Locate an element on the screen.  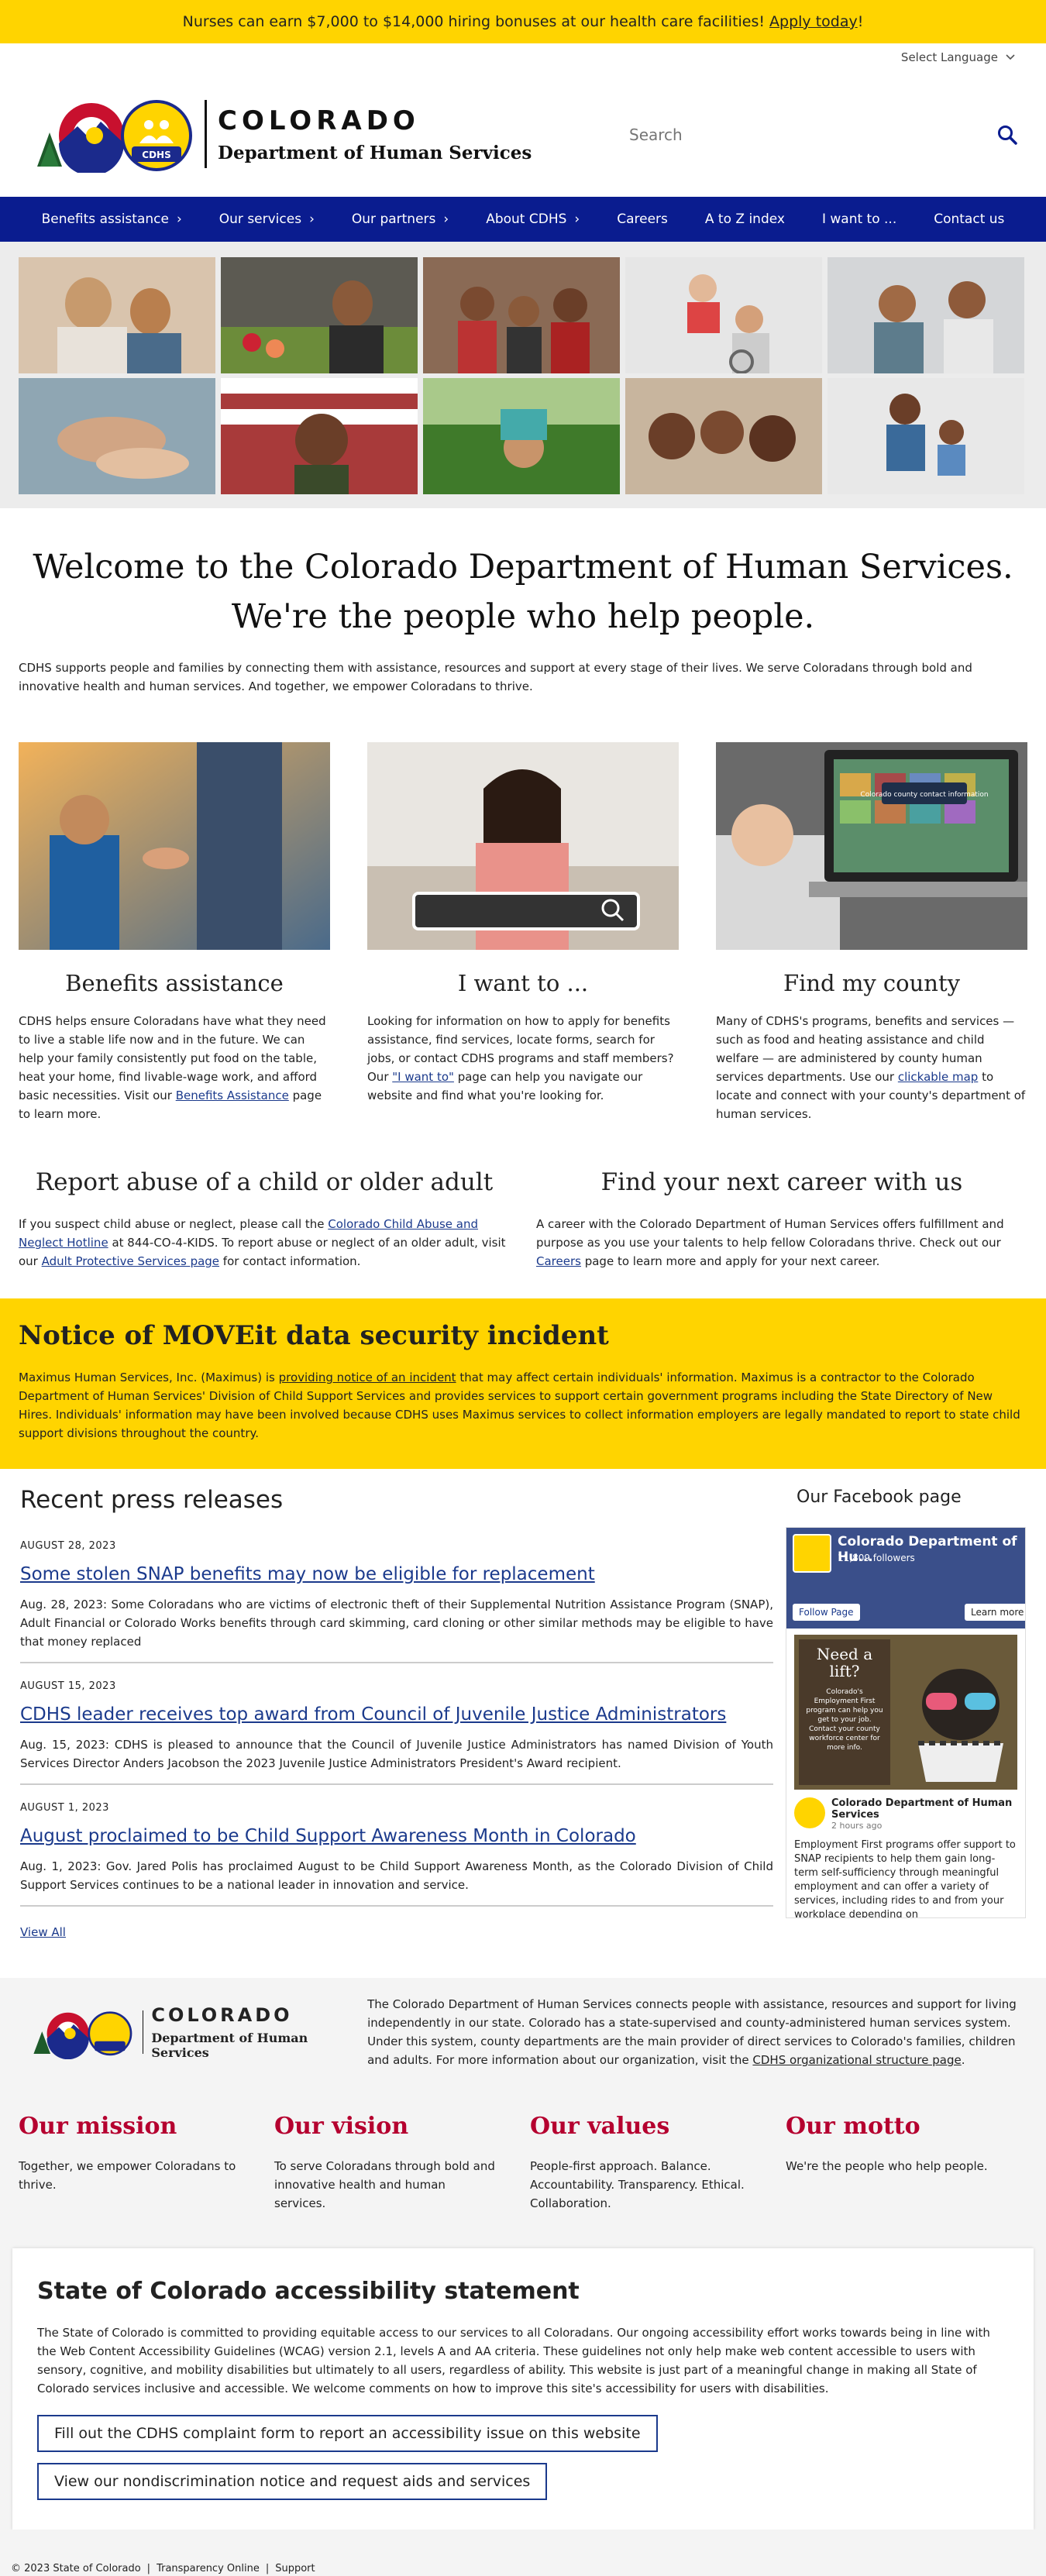
footer-logo: COLORADO Department of Human Services is located at coordinates (184, 2032).